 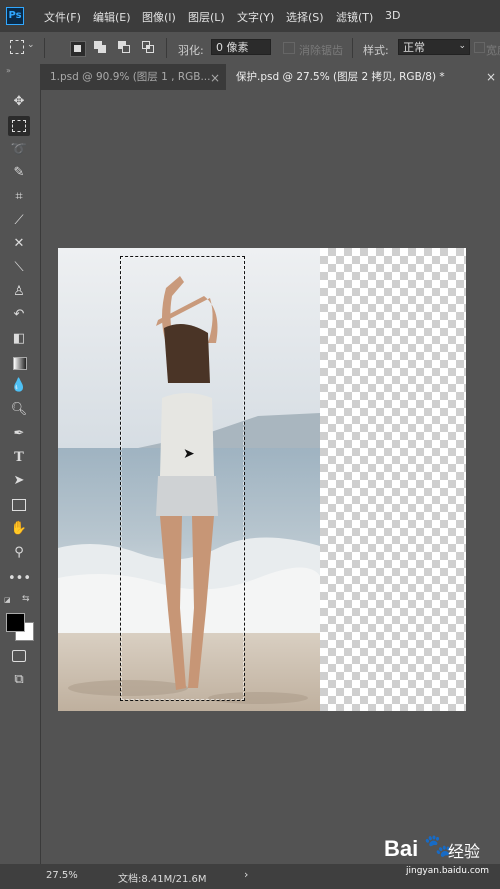 What do you see at coordinates (15, 16) in the screenshot?
I see `photoshop-logo: Ps` at bounding box center [15, 16].